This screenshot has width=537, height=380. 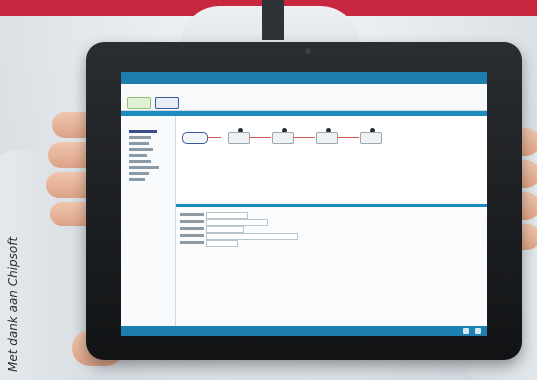 What do you see at coordinates (304, 78) in the screenshot?
I see `app-titlebar` at bounding box center [304, 78].